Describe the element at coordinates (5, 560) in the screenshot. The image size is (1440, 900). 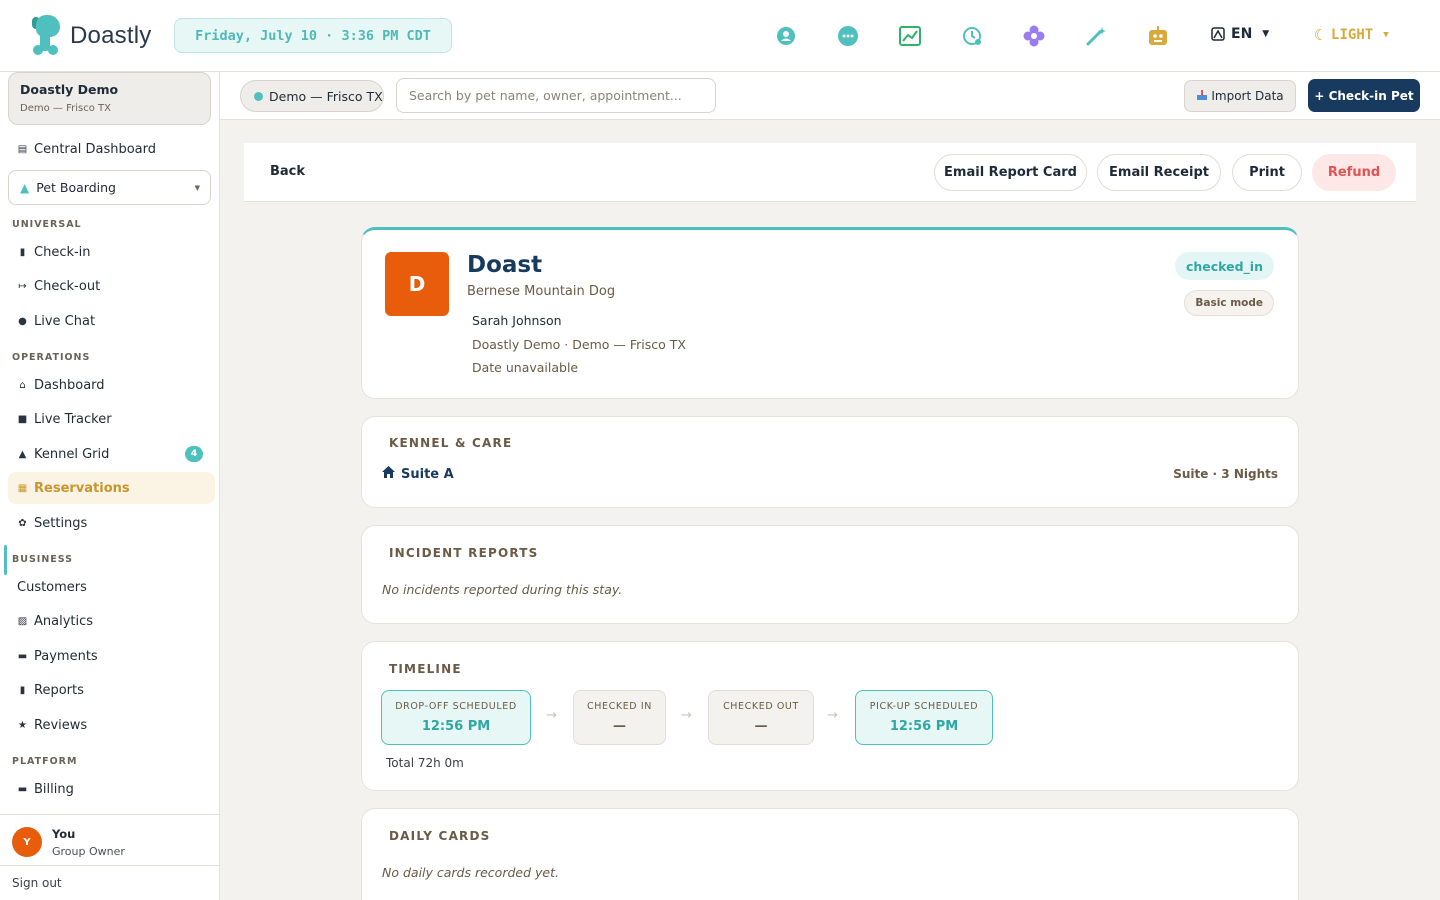
I see `active-indicator` at that location.